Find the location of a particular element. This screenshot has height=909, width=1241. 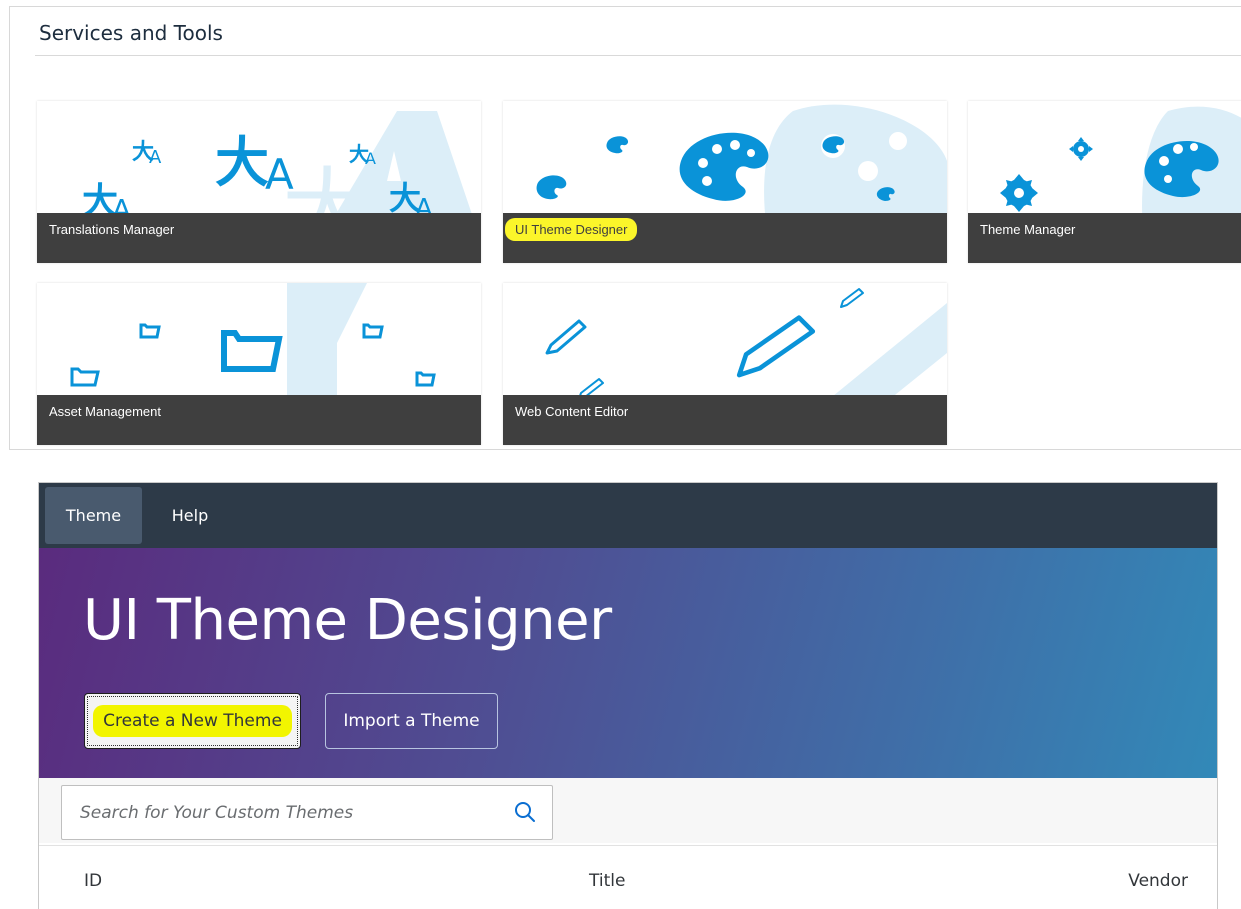

menu-item-help: Help is located at coordinates (190, 515).